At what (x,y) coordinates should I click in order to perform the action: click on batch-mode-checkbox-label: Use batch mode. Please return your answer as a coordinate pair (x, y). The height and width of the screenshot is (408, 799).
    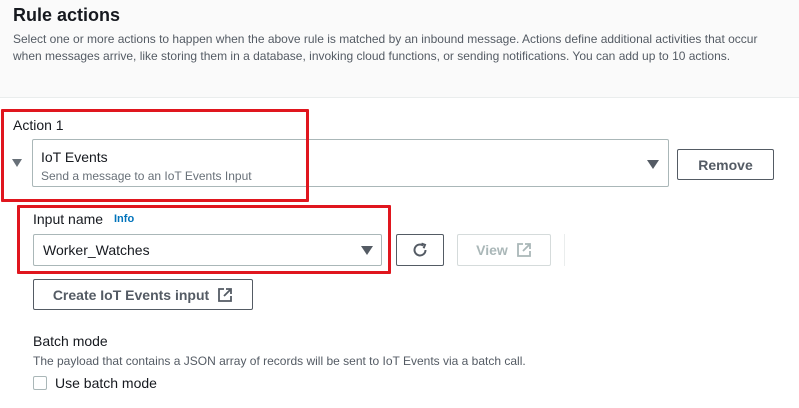
    Looking at the image, I should click on (106, 383).